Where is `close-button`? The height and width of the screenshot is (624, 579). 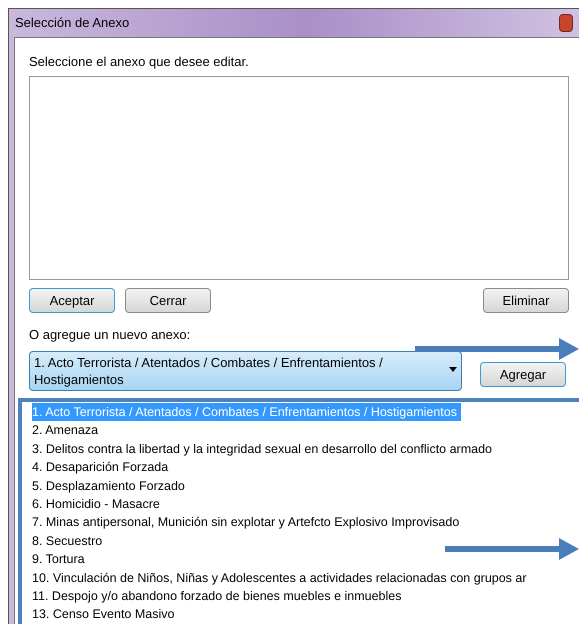 close-button is located at coordinates (566, 23).